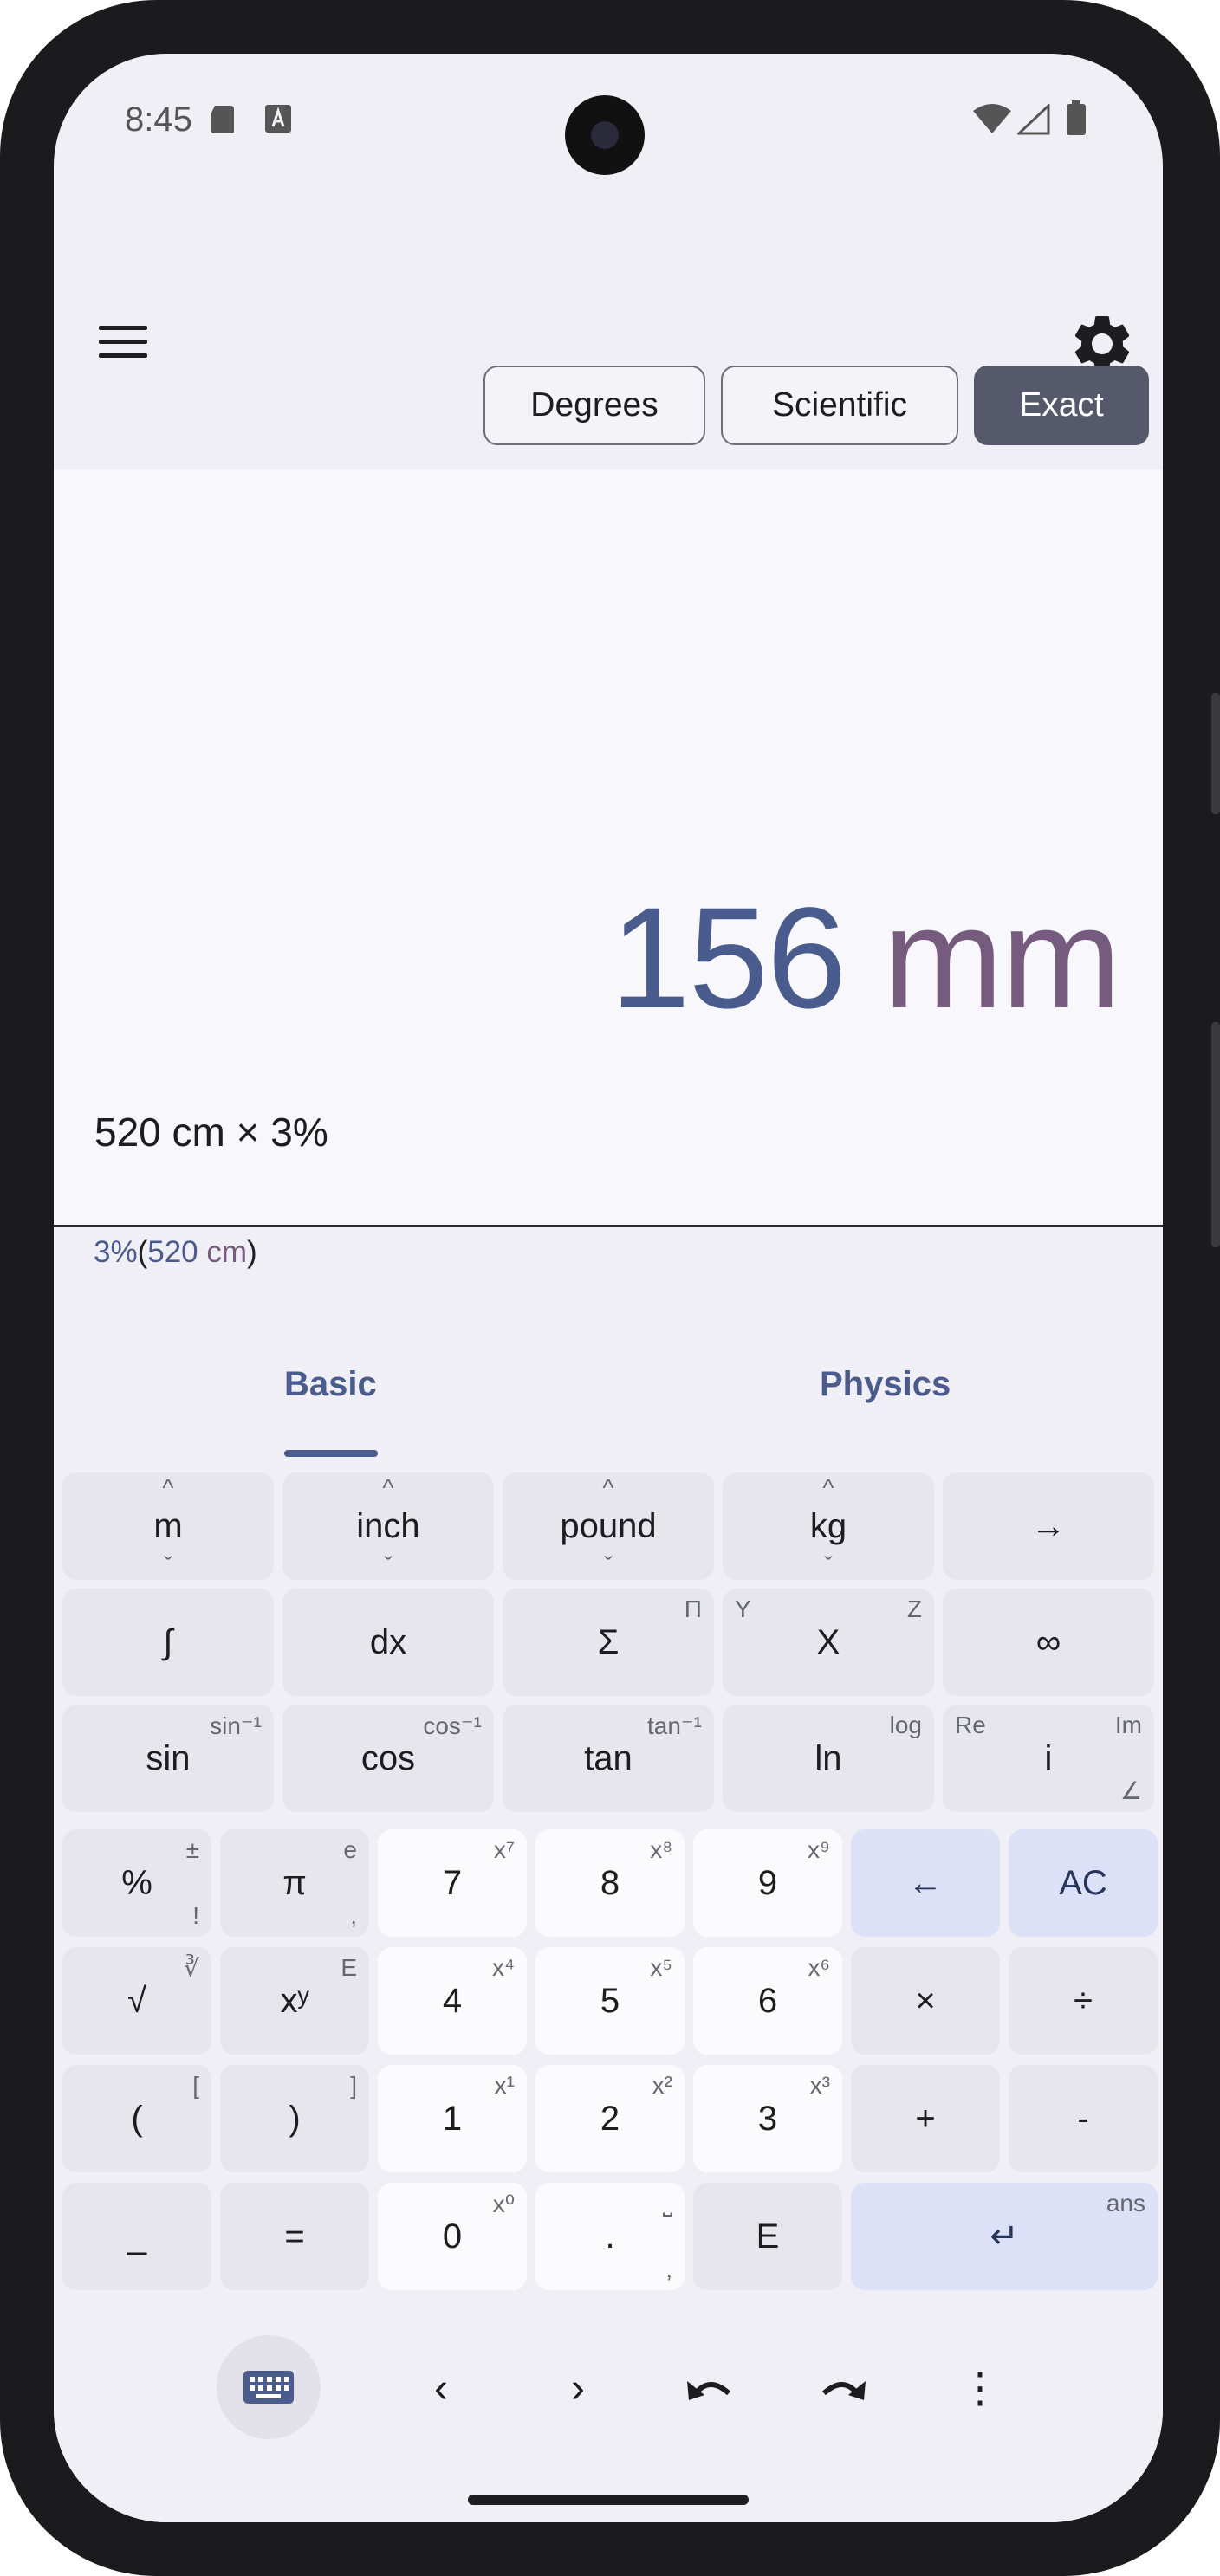  What do you see at coordinates (710, 2388) in the screenshot?
I see `undo-button` at bounding box center [710, 2388].